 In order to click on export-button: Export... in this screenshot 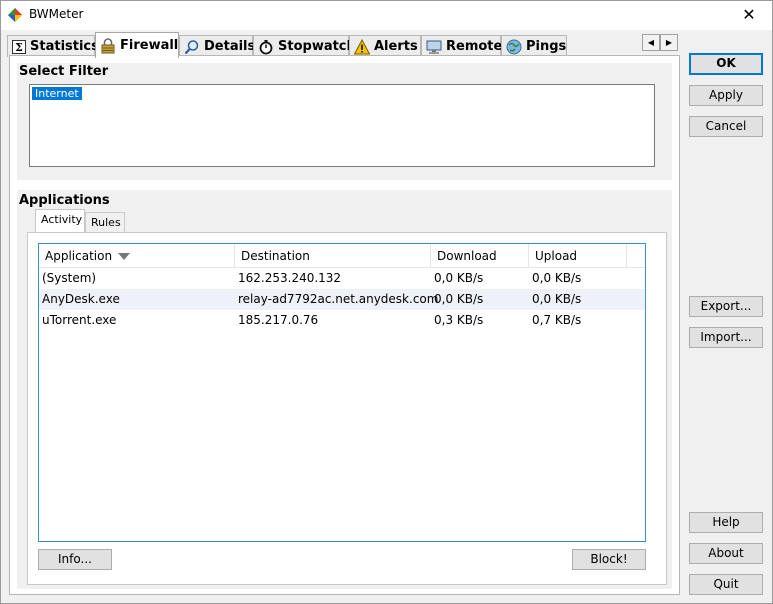, I will do `click(726, 306)`.